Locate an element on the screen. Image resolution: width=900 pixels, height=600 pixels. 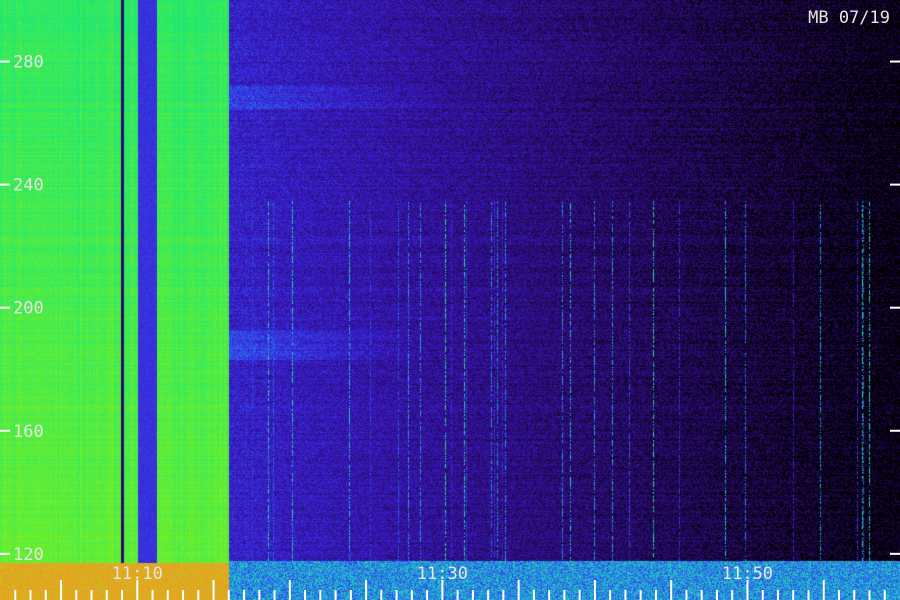
y-tick-label: 280 is located at coordinates (28, 63).